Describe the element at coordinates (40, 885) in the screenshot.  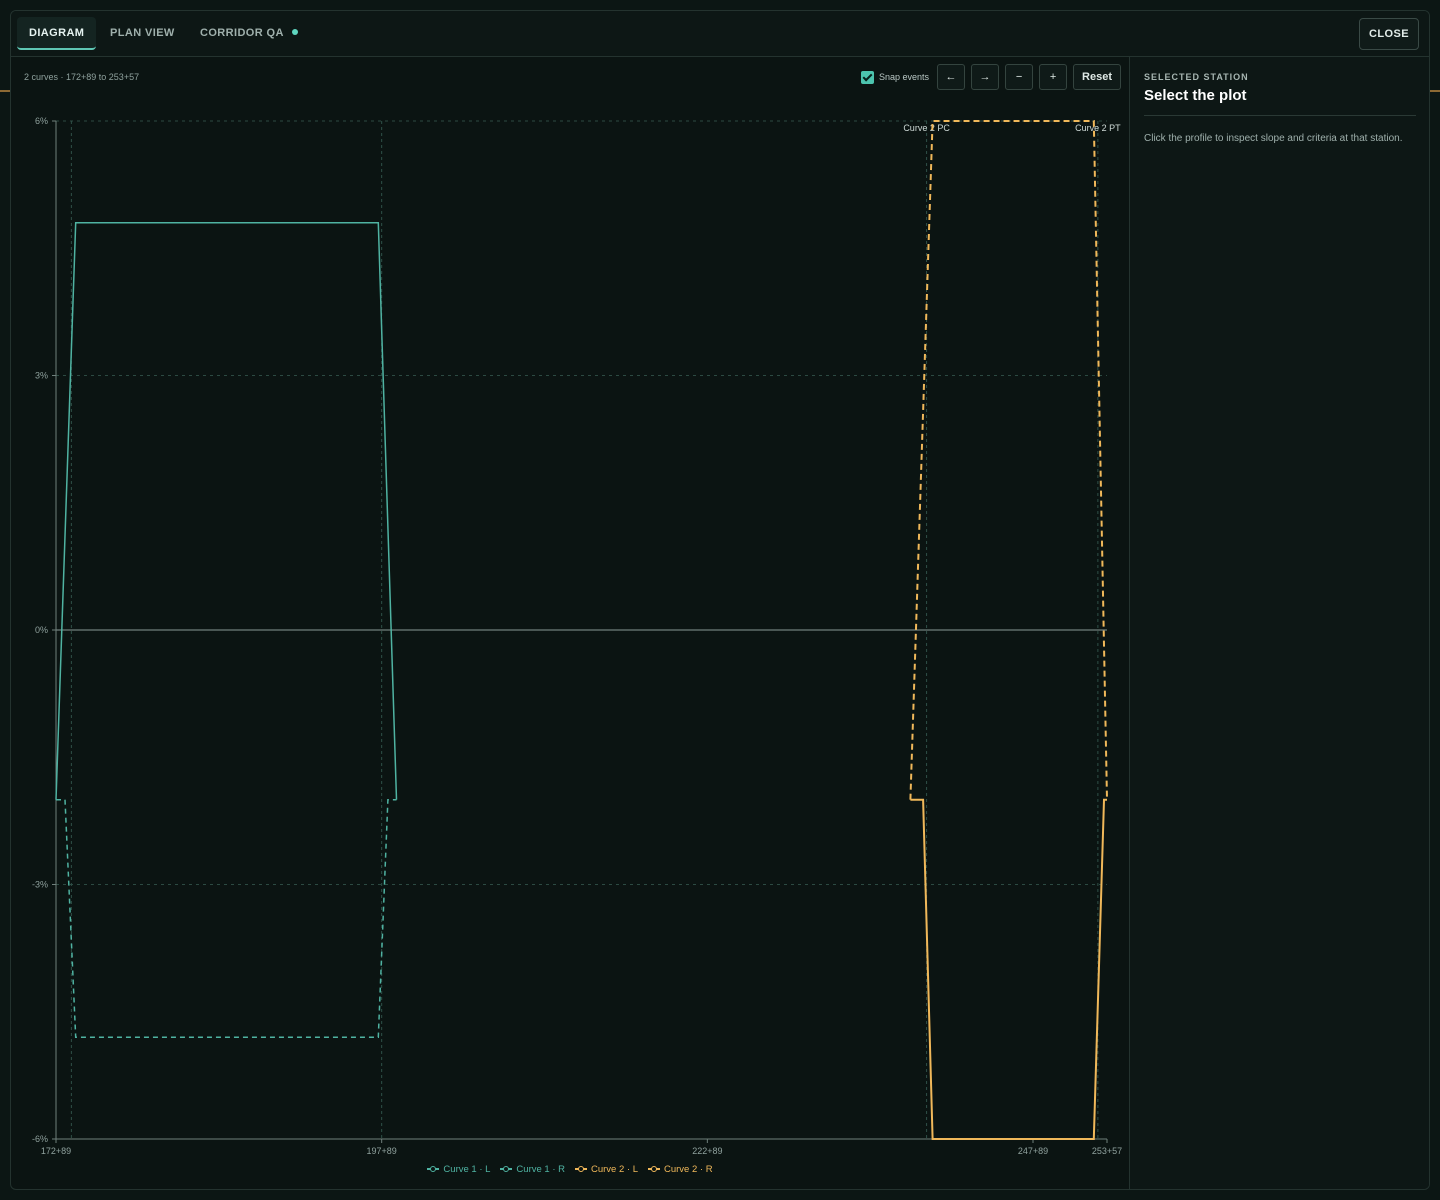
I see `y-tick-label: -3%` at that location.